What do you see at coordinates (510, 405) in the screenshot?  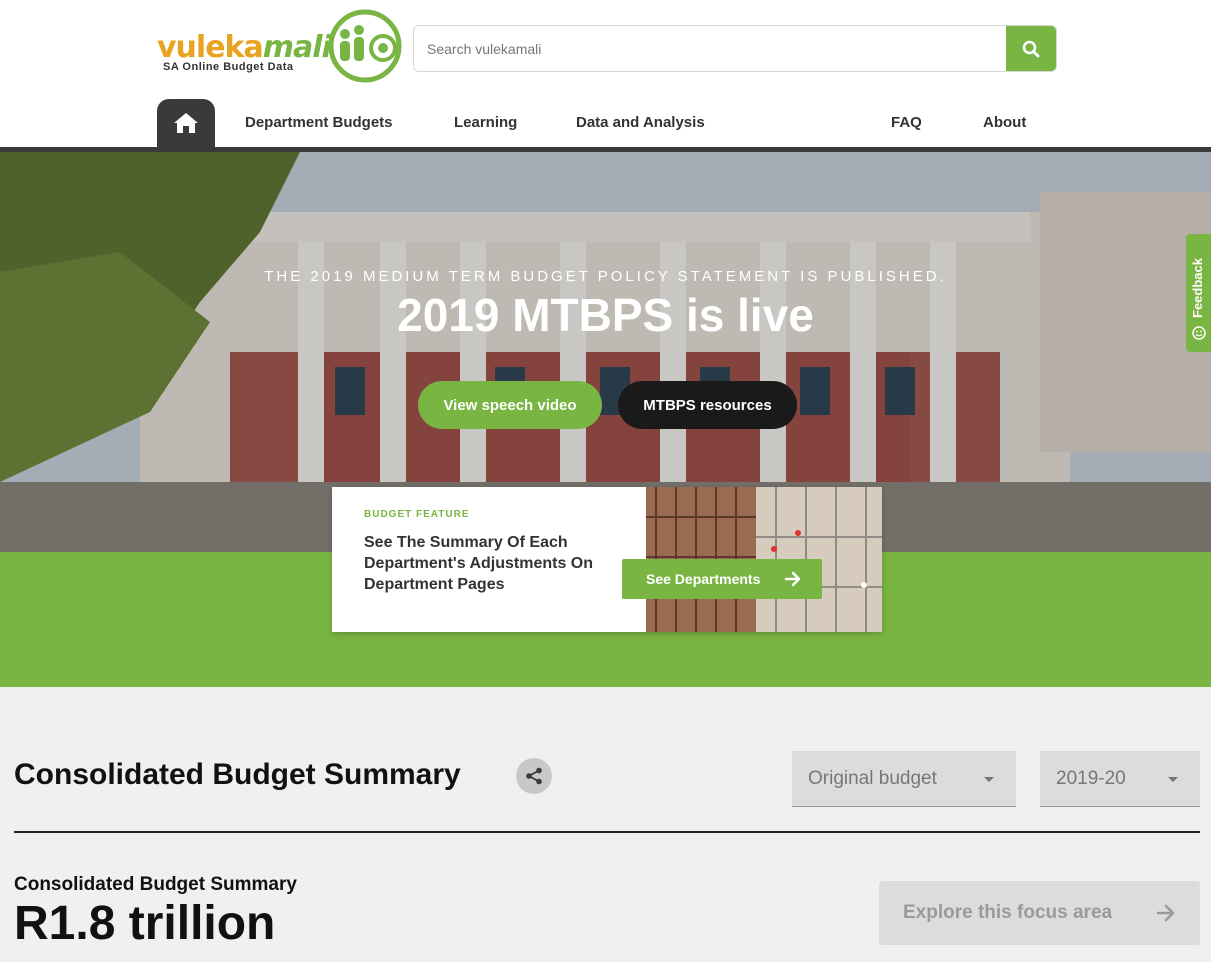 I see `view-speech-video-button: View speech video` at bounding box center [510, 405].